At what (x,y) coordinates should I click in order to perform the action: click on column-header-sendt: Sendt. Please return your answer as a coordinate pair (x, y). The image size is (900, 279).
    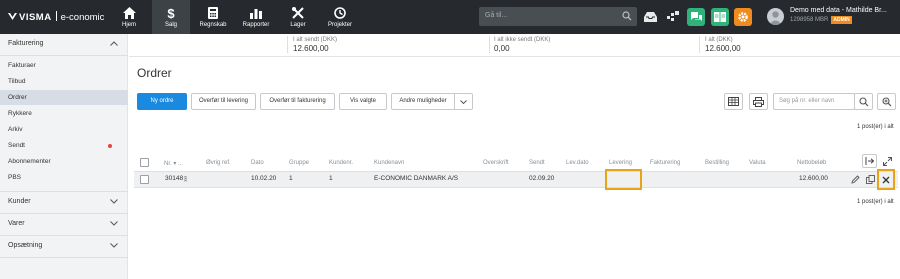
    Looking at the image, I should click on (537, 163).